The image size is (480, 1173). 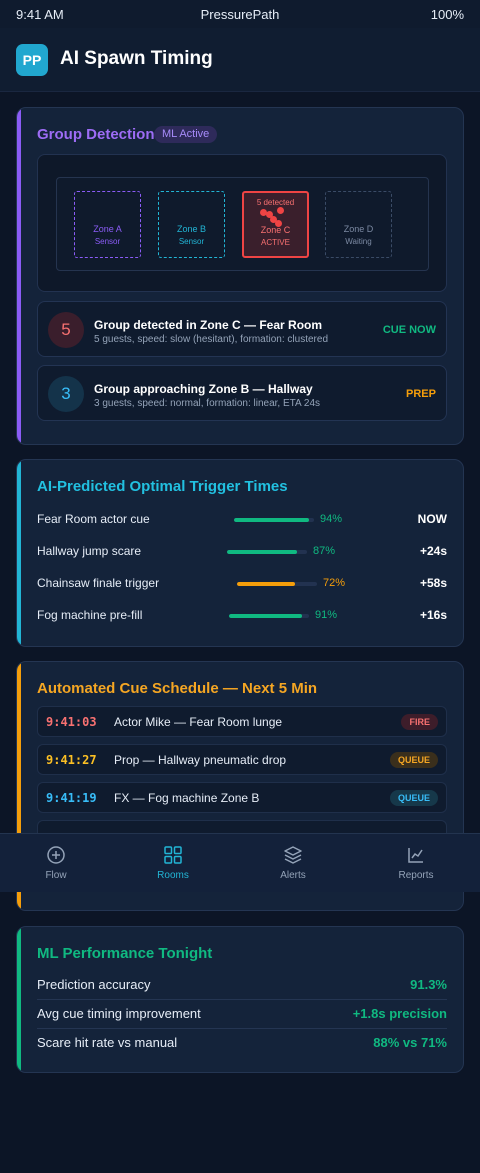 I want to click on metric-label: Scare hit rate vs manual, so click(x=107, y=1042).